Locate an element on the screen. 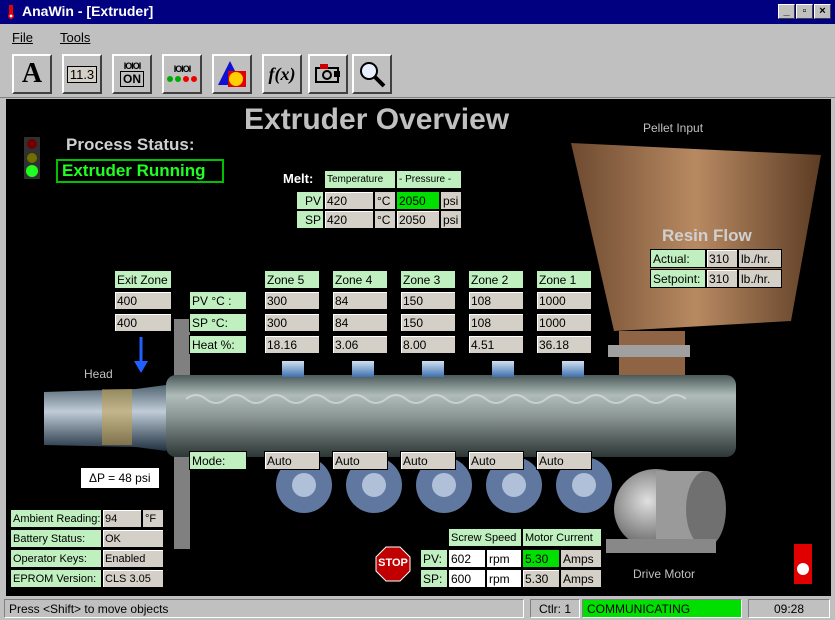  melt-sp-temp: 420 is located at coordinates (349, 219).